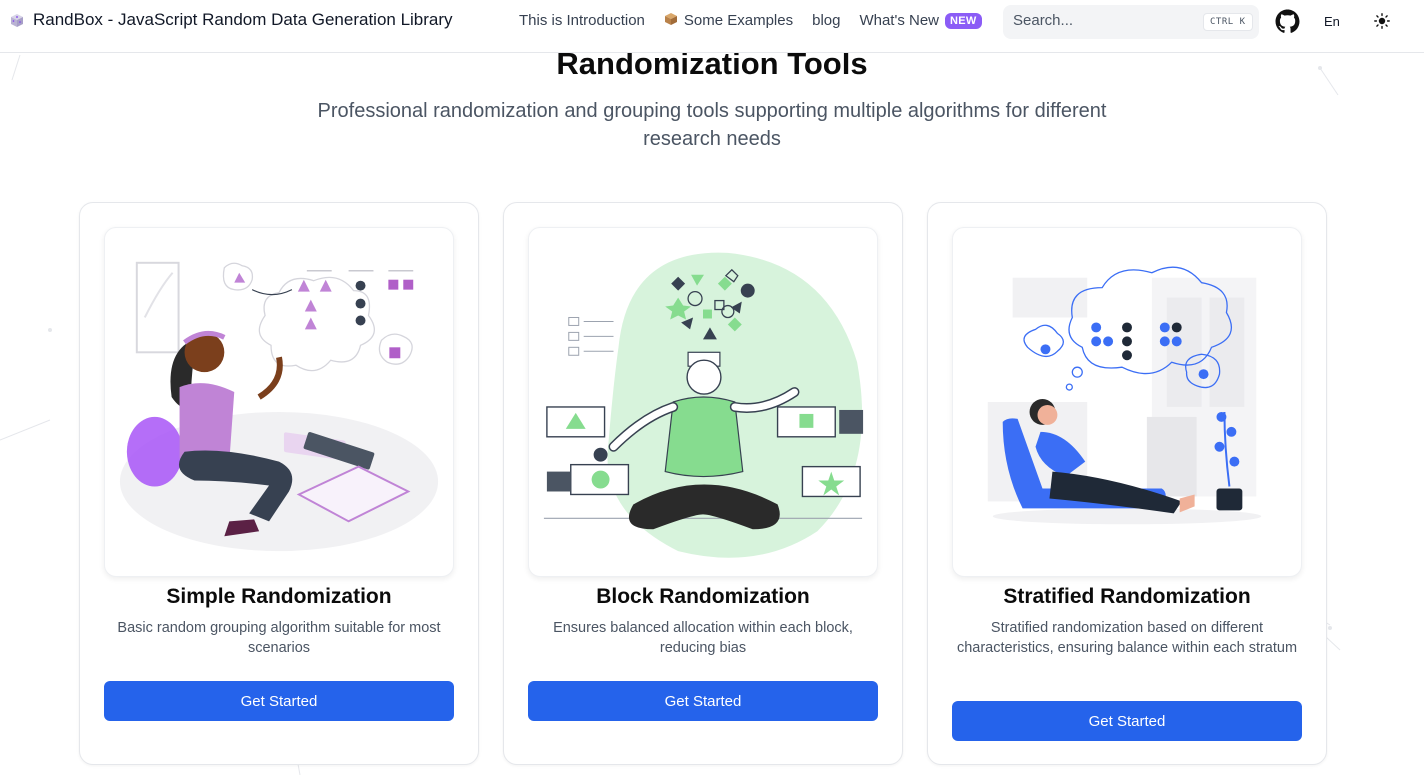 Image resolution: width=1424 pixels, height=775 pixels. What do you see at coordinates (1103, 20) in the screenshot?
I see `search-input` at bounding box center [1103, 20].